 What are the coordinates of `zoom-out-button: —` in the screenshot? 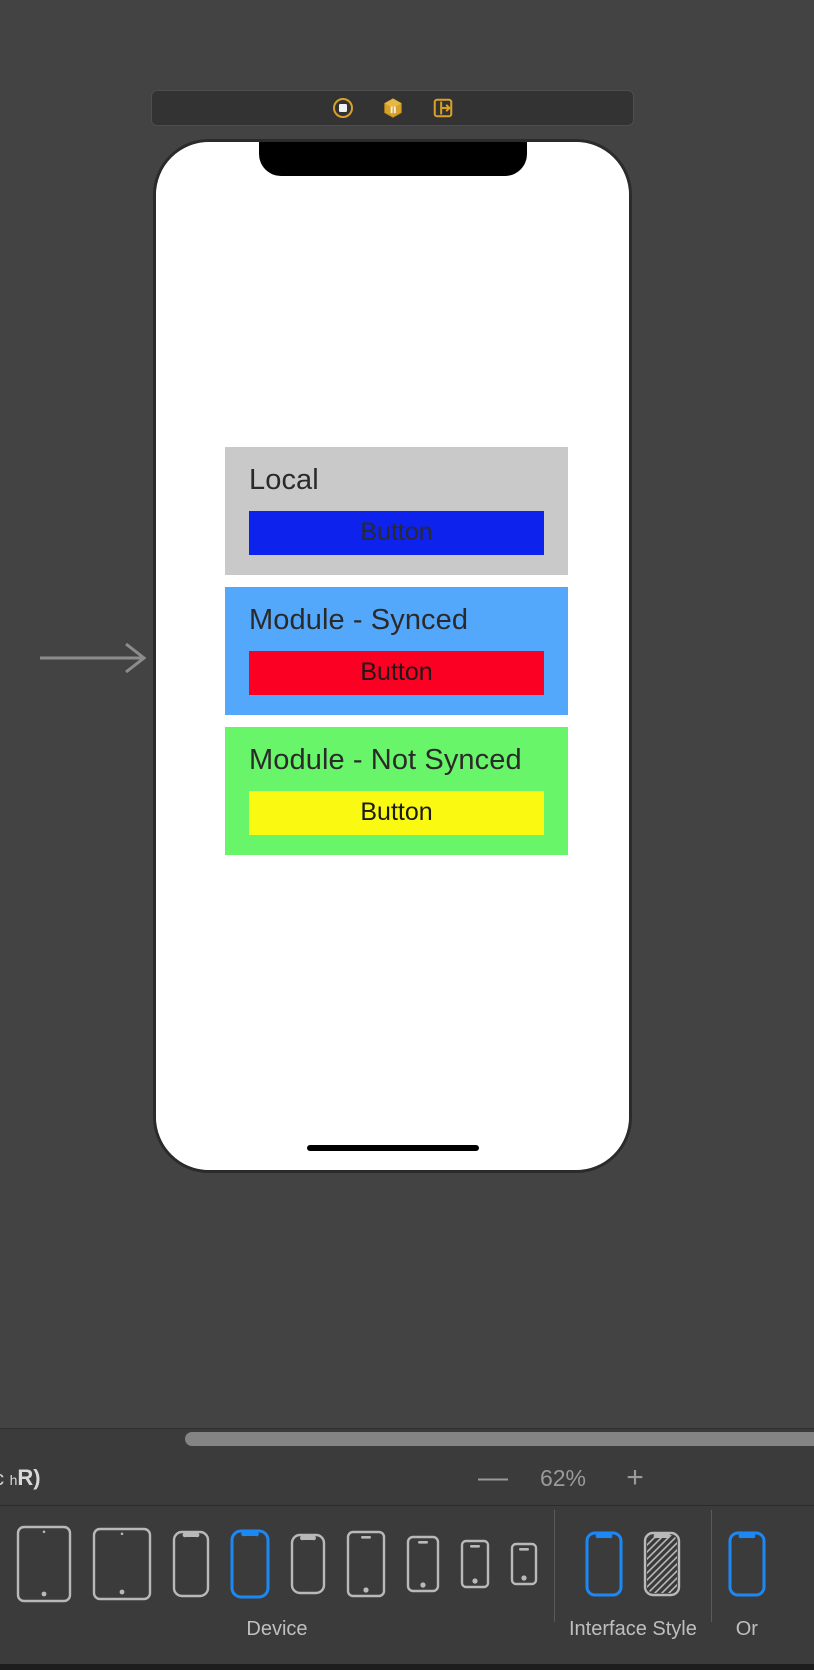 It's located at (493, 1478).